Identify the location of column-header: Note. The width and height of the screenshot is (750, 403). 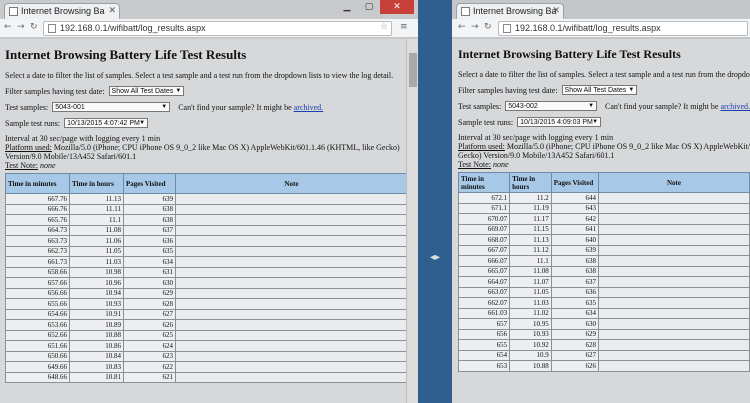
(674, 182).